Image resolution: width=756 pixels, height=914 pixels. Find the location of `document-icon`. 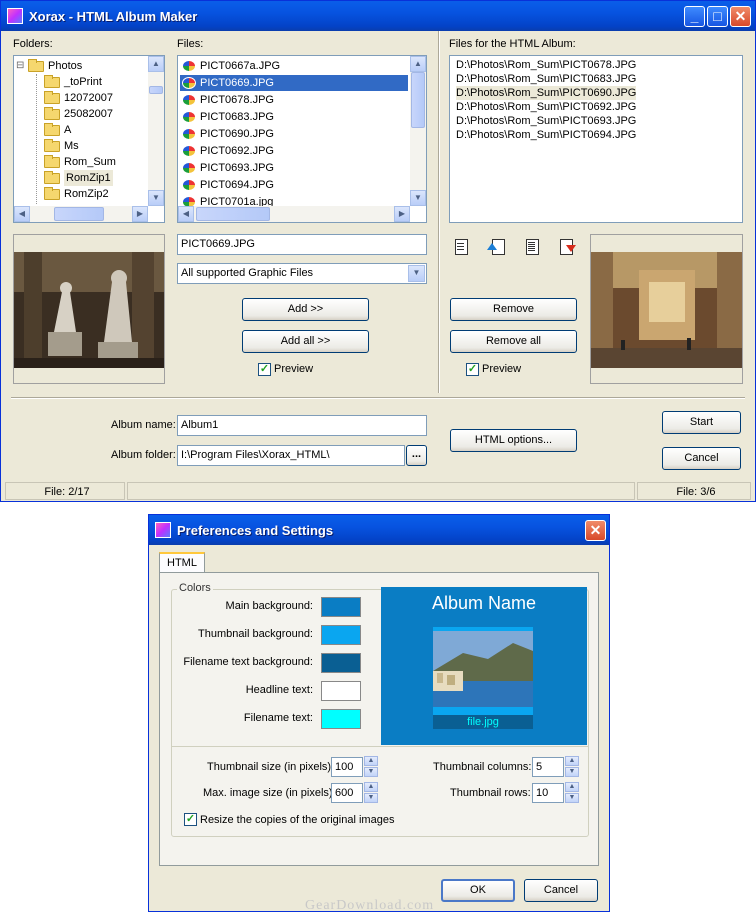

document-icon is located at coordinates (460, 246).